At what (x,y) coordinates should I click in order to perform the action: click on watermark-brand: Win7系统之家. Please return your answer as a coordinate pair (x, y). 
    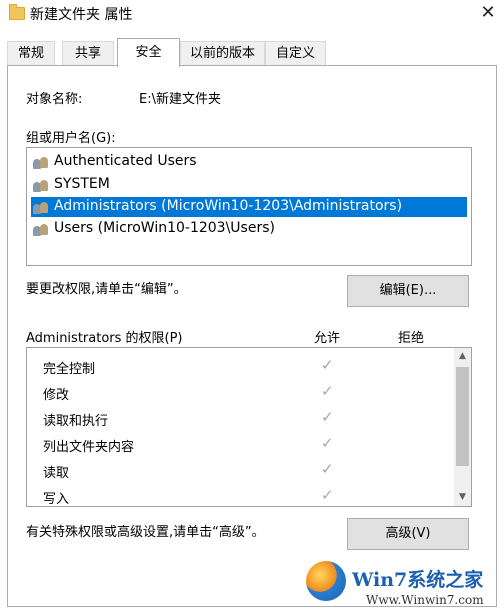
    Looking at the image, I should click on (418, 580).